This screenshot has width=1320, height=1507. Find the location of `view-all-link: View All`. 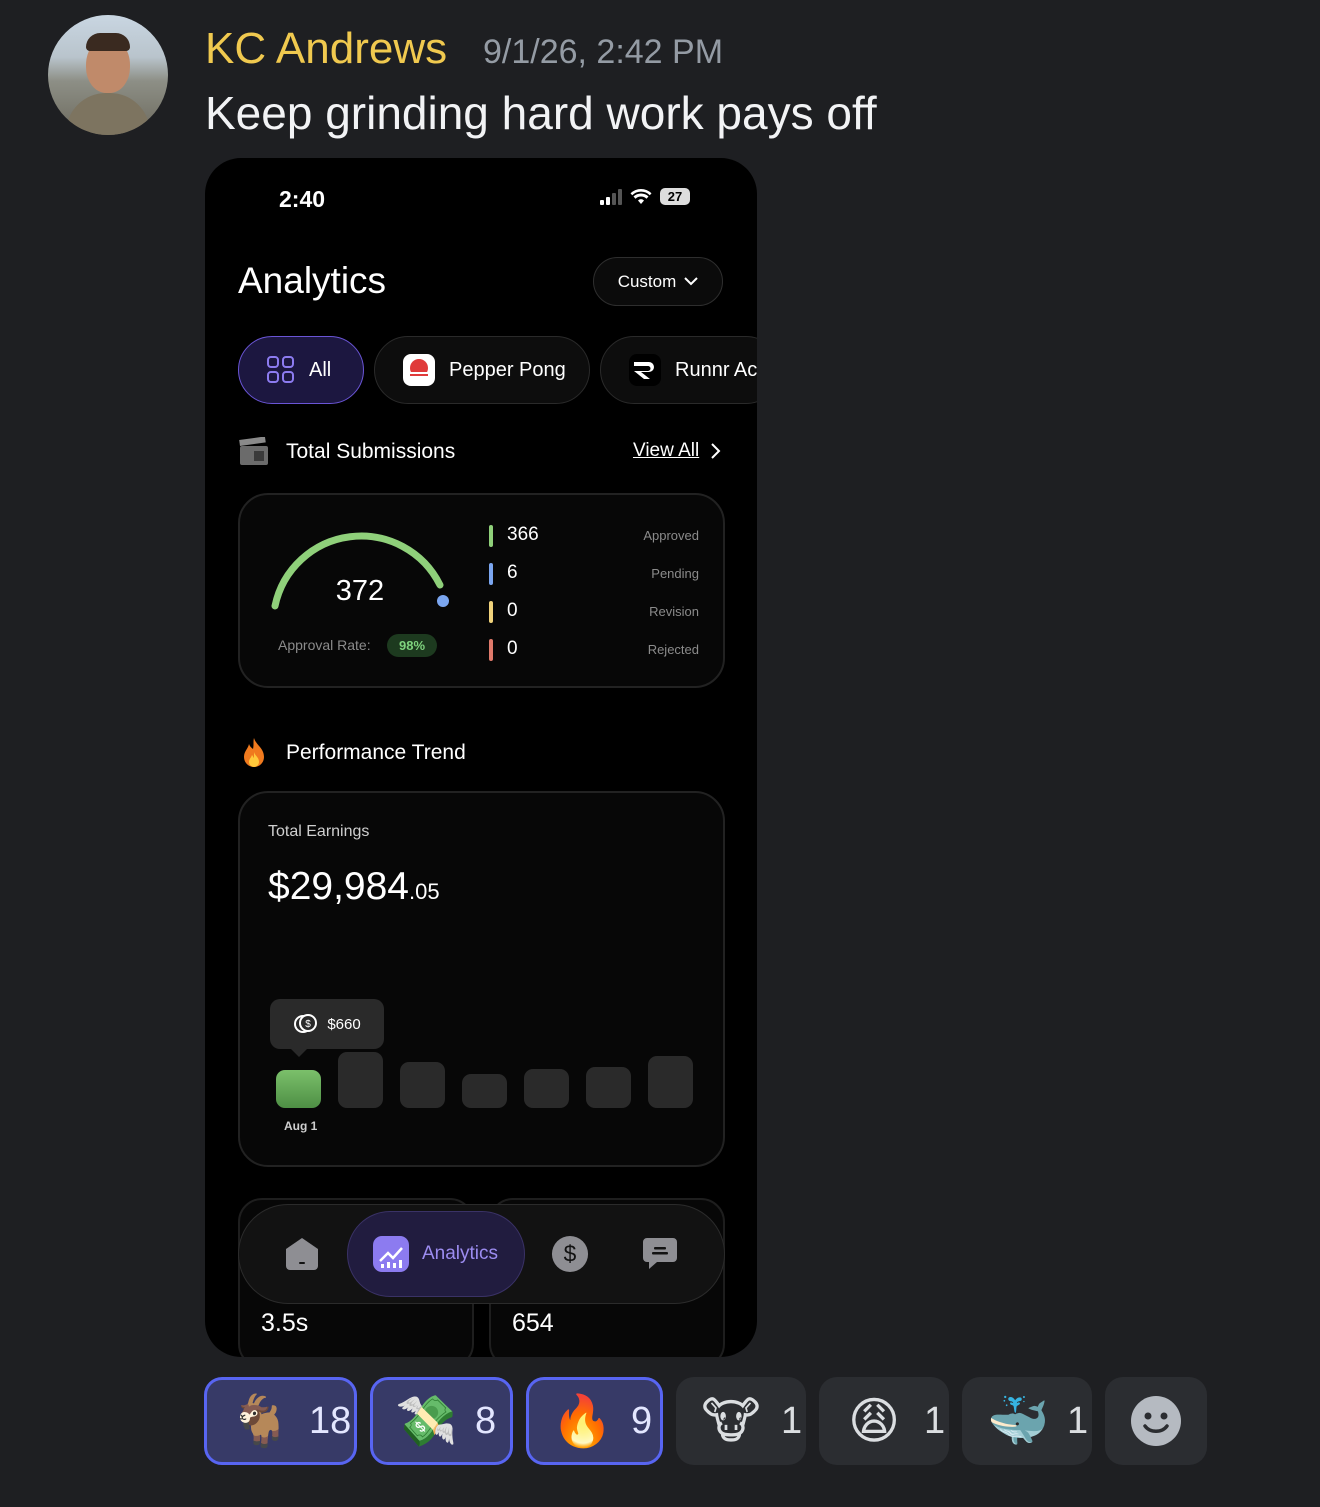

view-all-link: View All is located at coordinates (677, 451).